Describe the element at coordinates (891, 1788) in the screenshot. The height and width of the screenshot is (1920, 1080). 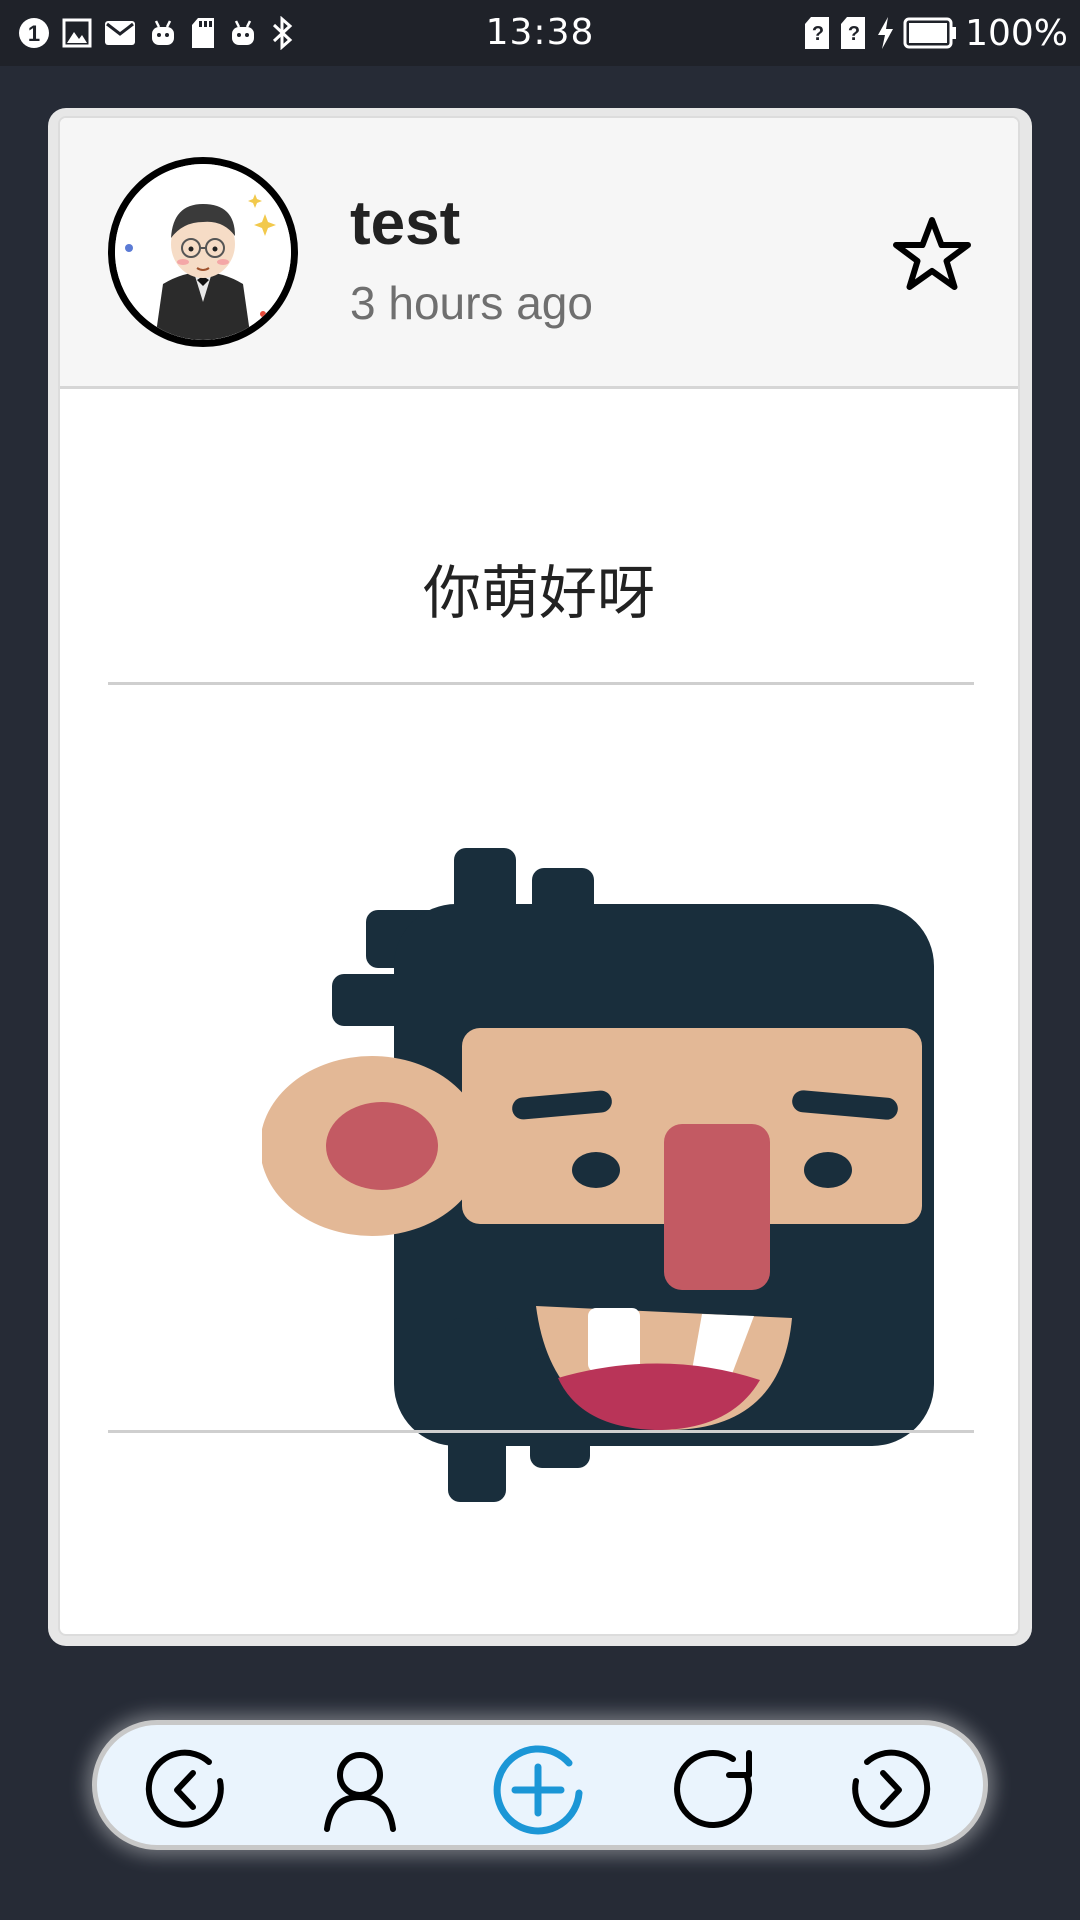
I see `chevron-right-circle-icon` at that location.